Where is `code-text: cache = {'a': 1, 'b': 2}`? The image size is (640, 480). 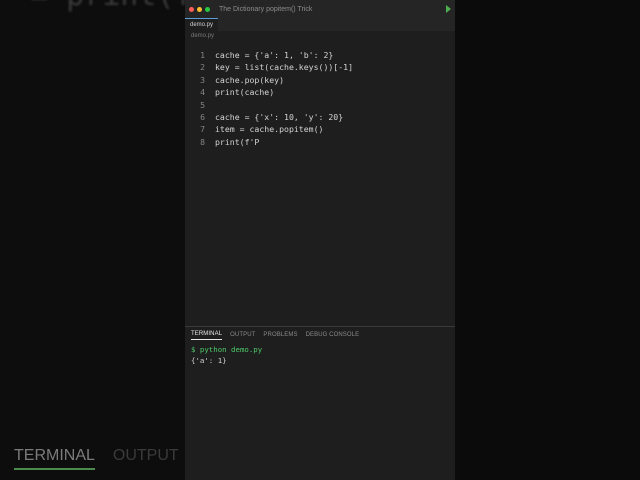
code-text: cache = {'a': 1, 'b': 2} is located at coordinates (274, 55).